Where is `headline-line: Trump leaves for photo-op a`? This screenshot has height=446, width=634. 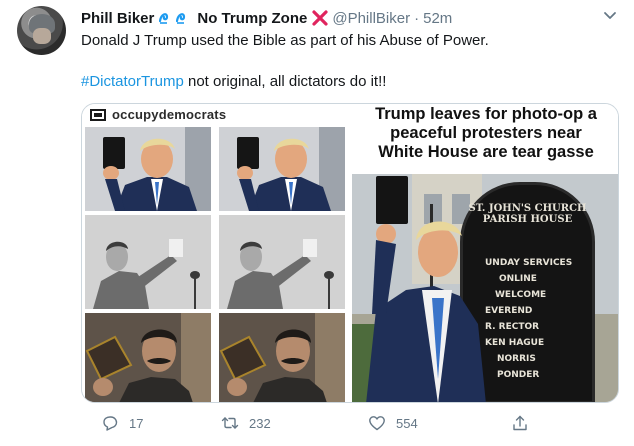 headline-line: Trump leaves for photo-op a is located at coordinates (486, 114).